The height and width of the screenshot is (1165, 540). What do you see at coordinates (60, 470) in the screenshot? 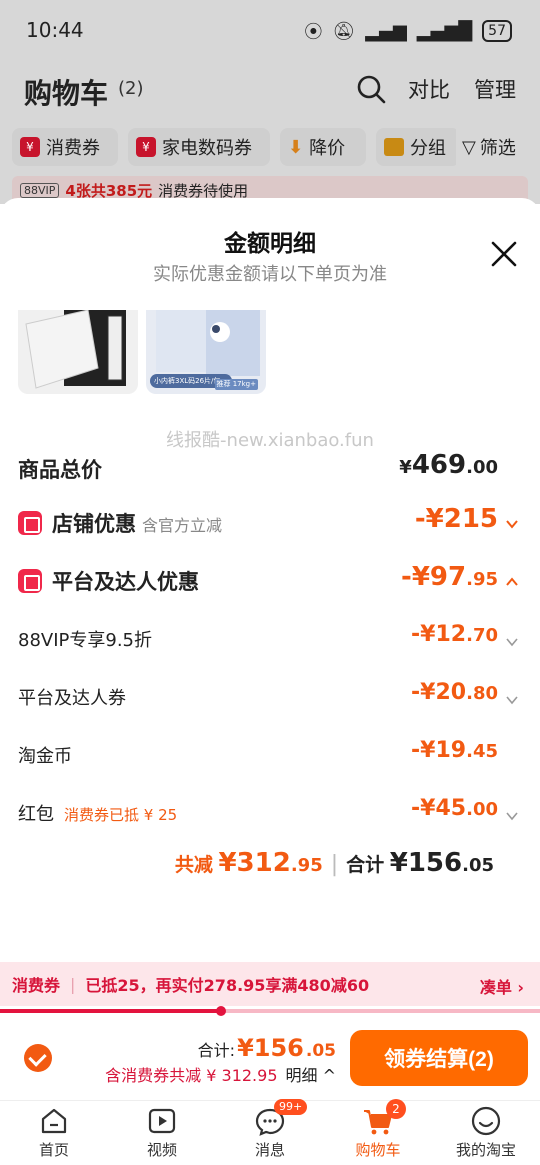
I see `total-price-label: 商品总价` at bounding box center [60, 470].